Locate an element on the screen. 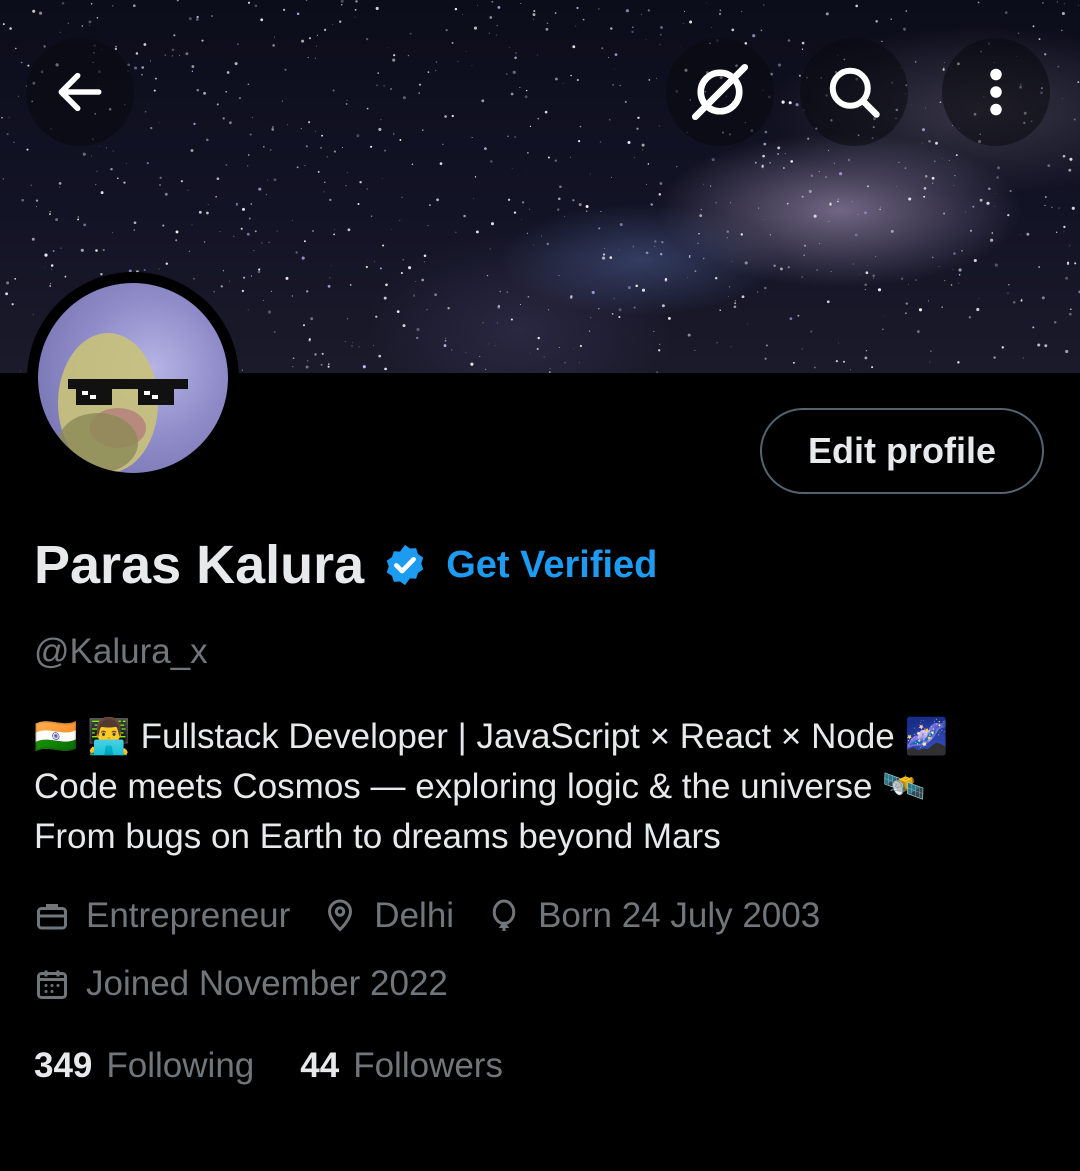 The width and height of the screenshot is (1080, 1171). birthday-item: Born 24 July 2003 is located at coordinates (653, 916).